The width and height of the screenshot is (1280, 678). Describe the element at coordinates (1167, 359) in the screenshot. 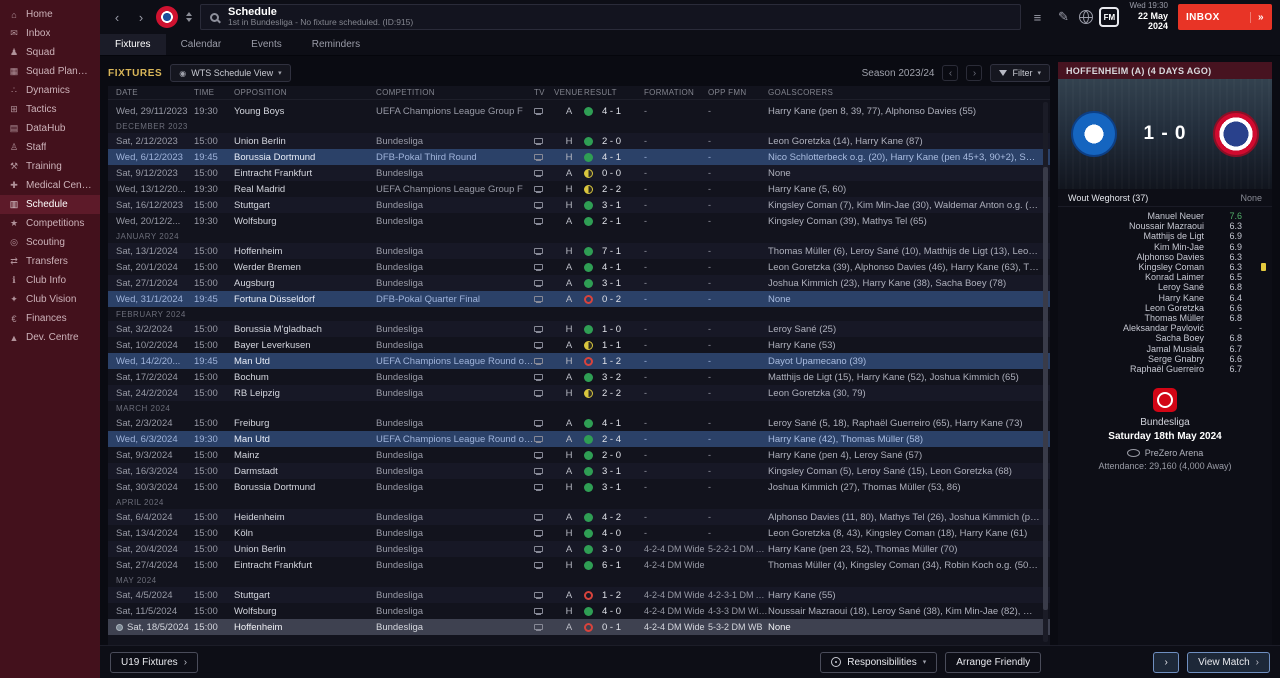

I see `player-rating-row: Serge Gnabry 6.6` at that location.